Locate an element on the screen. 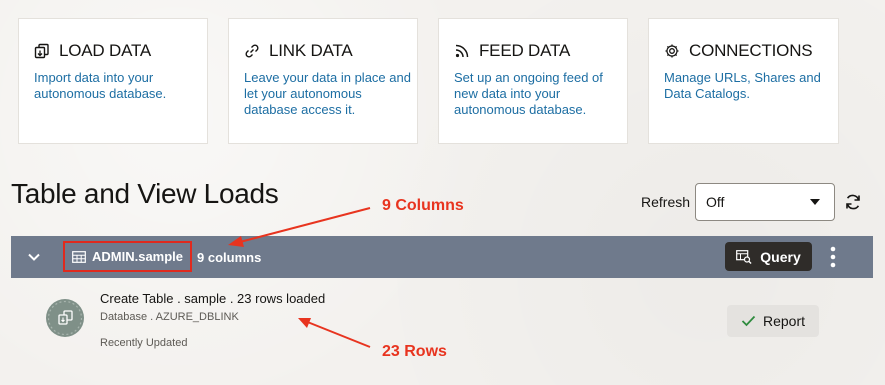  checkmark-icon is located at coordinates (748, 321).